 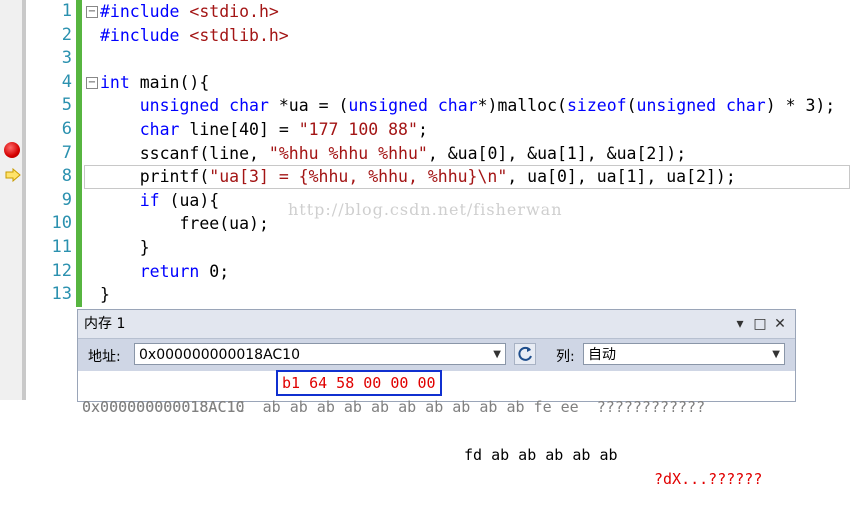 I want to click on code-token: printf(, so click(x=155, y=177).